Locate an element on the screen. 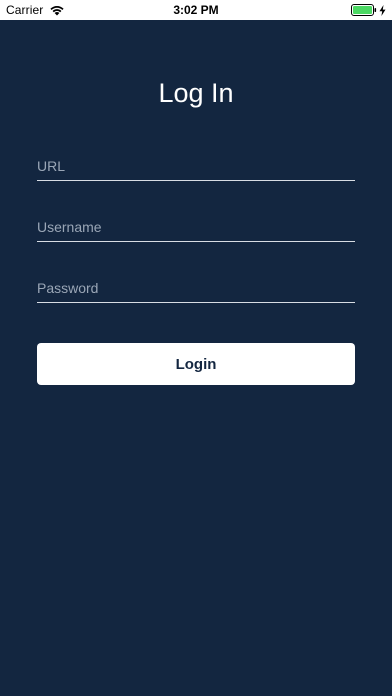 The image size is (392, 696). username-input is located at coordinates (196, 227).